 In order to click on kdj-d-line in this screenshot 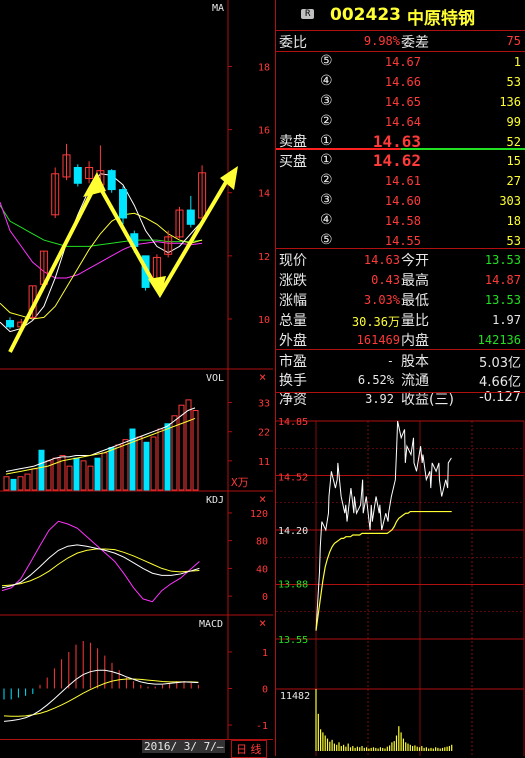, I will do `click(100, 567)`.